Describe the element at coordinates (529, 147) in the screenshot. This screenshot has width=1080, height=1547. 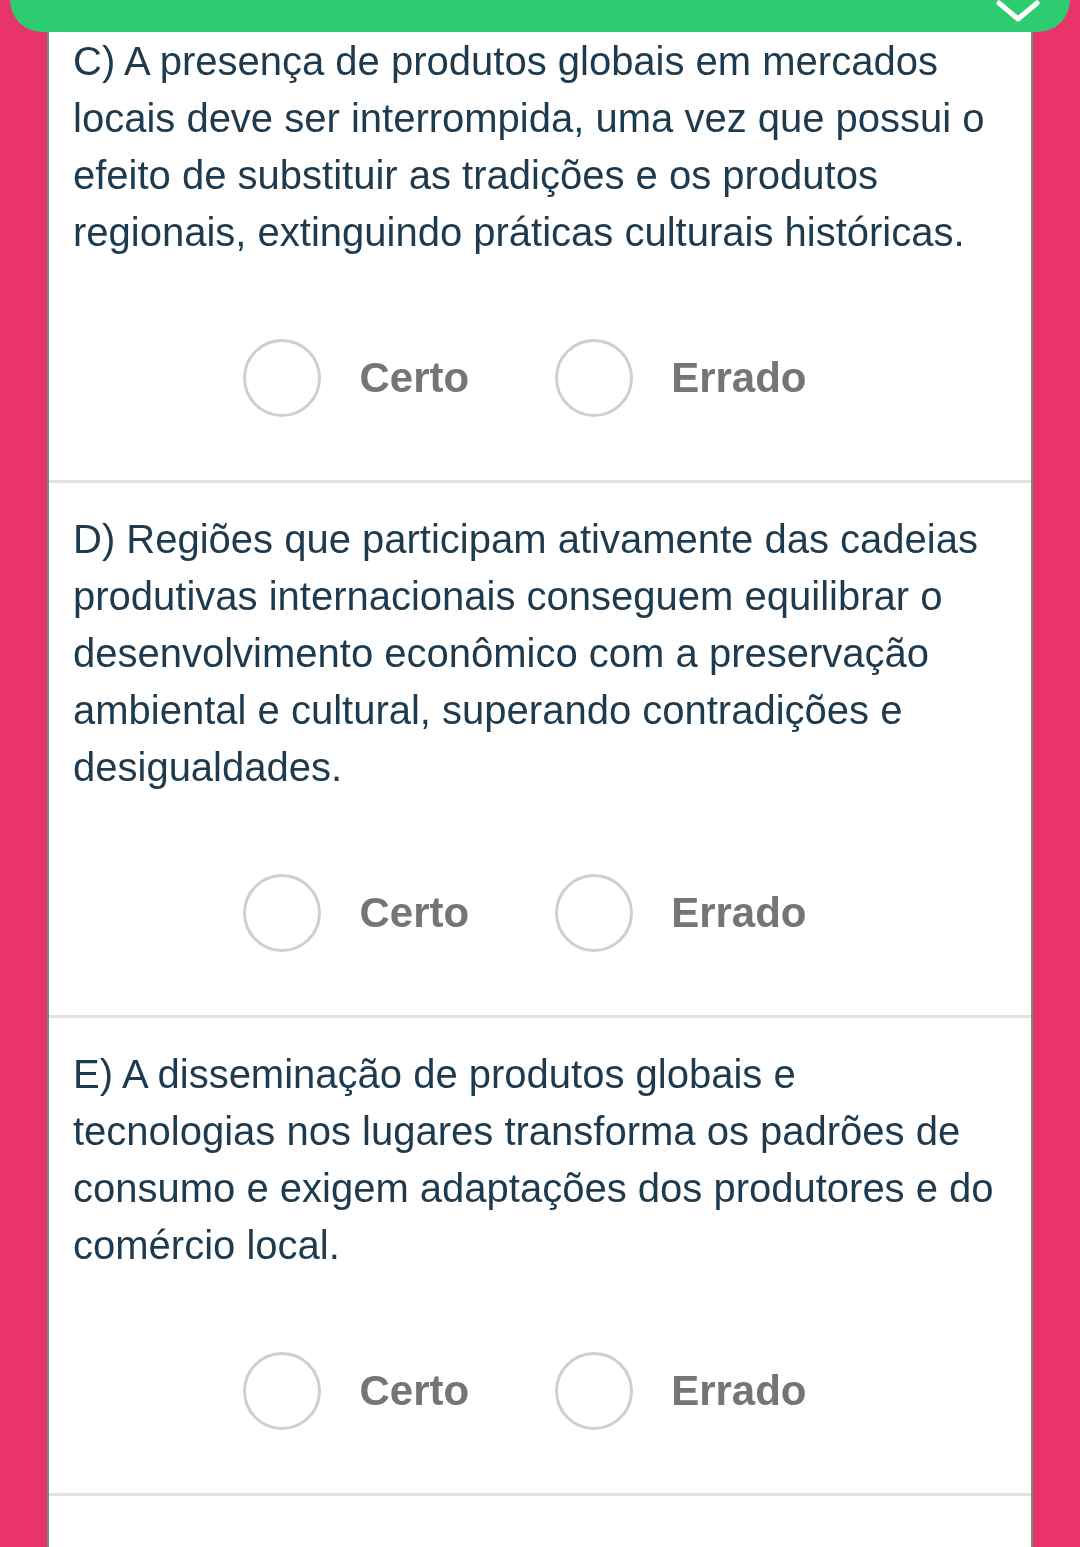
I see `statement-text: C) A presença de produtos globais em mercados locais deve ser interrompida, uma vez que possui o efeito de substituir as tradições e os produtos regionais, extinguindo práticas culturais históricas.` at that location.